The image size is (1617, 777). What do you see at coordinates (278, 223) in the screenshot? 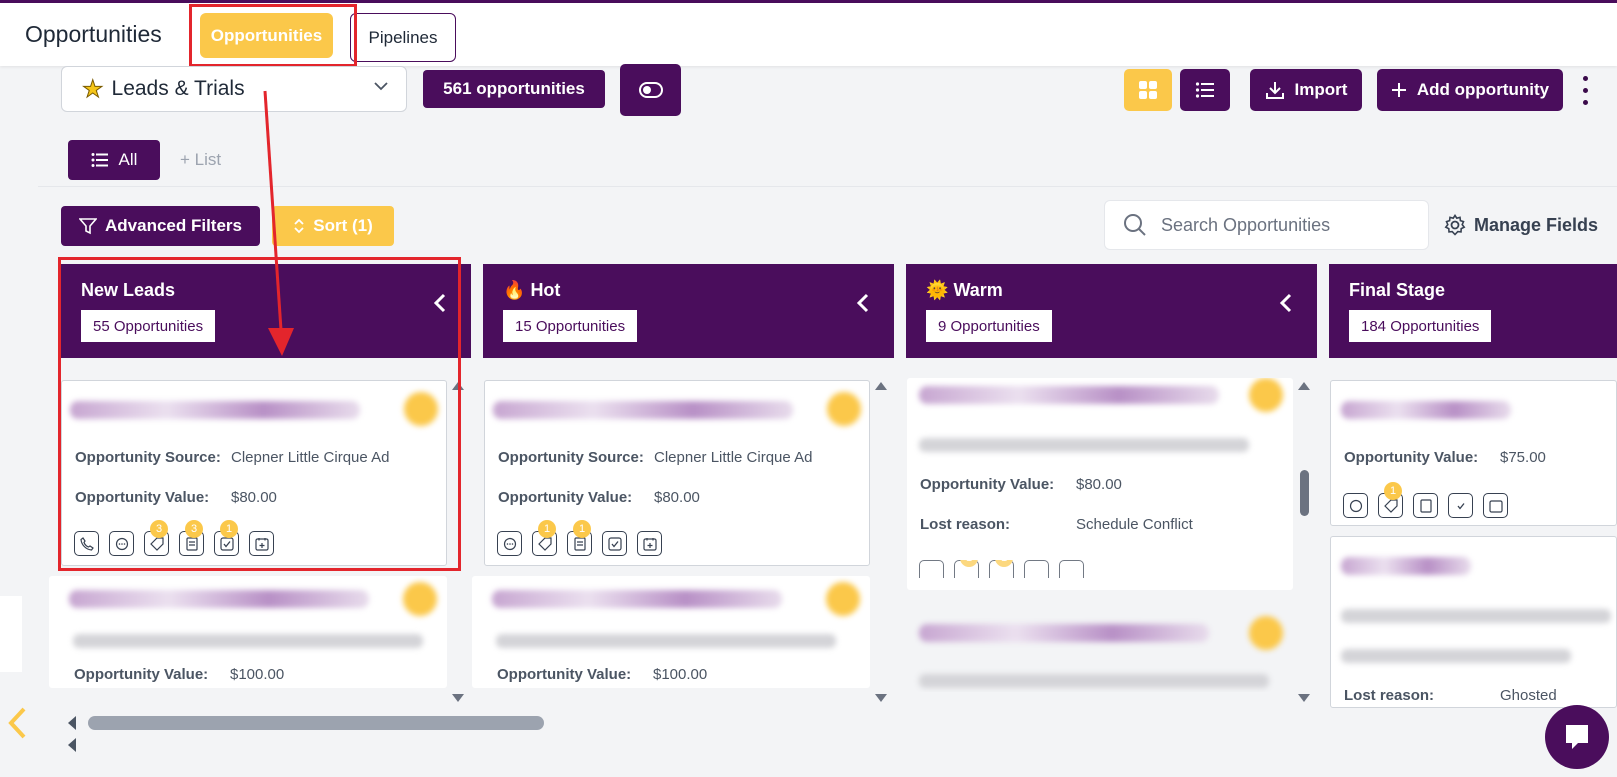
I see `annotation-arrow` at bounding box center [278, 223].